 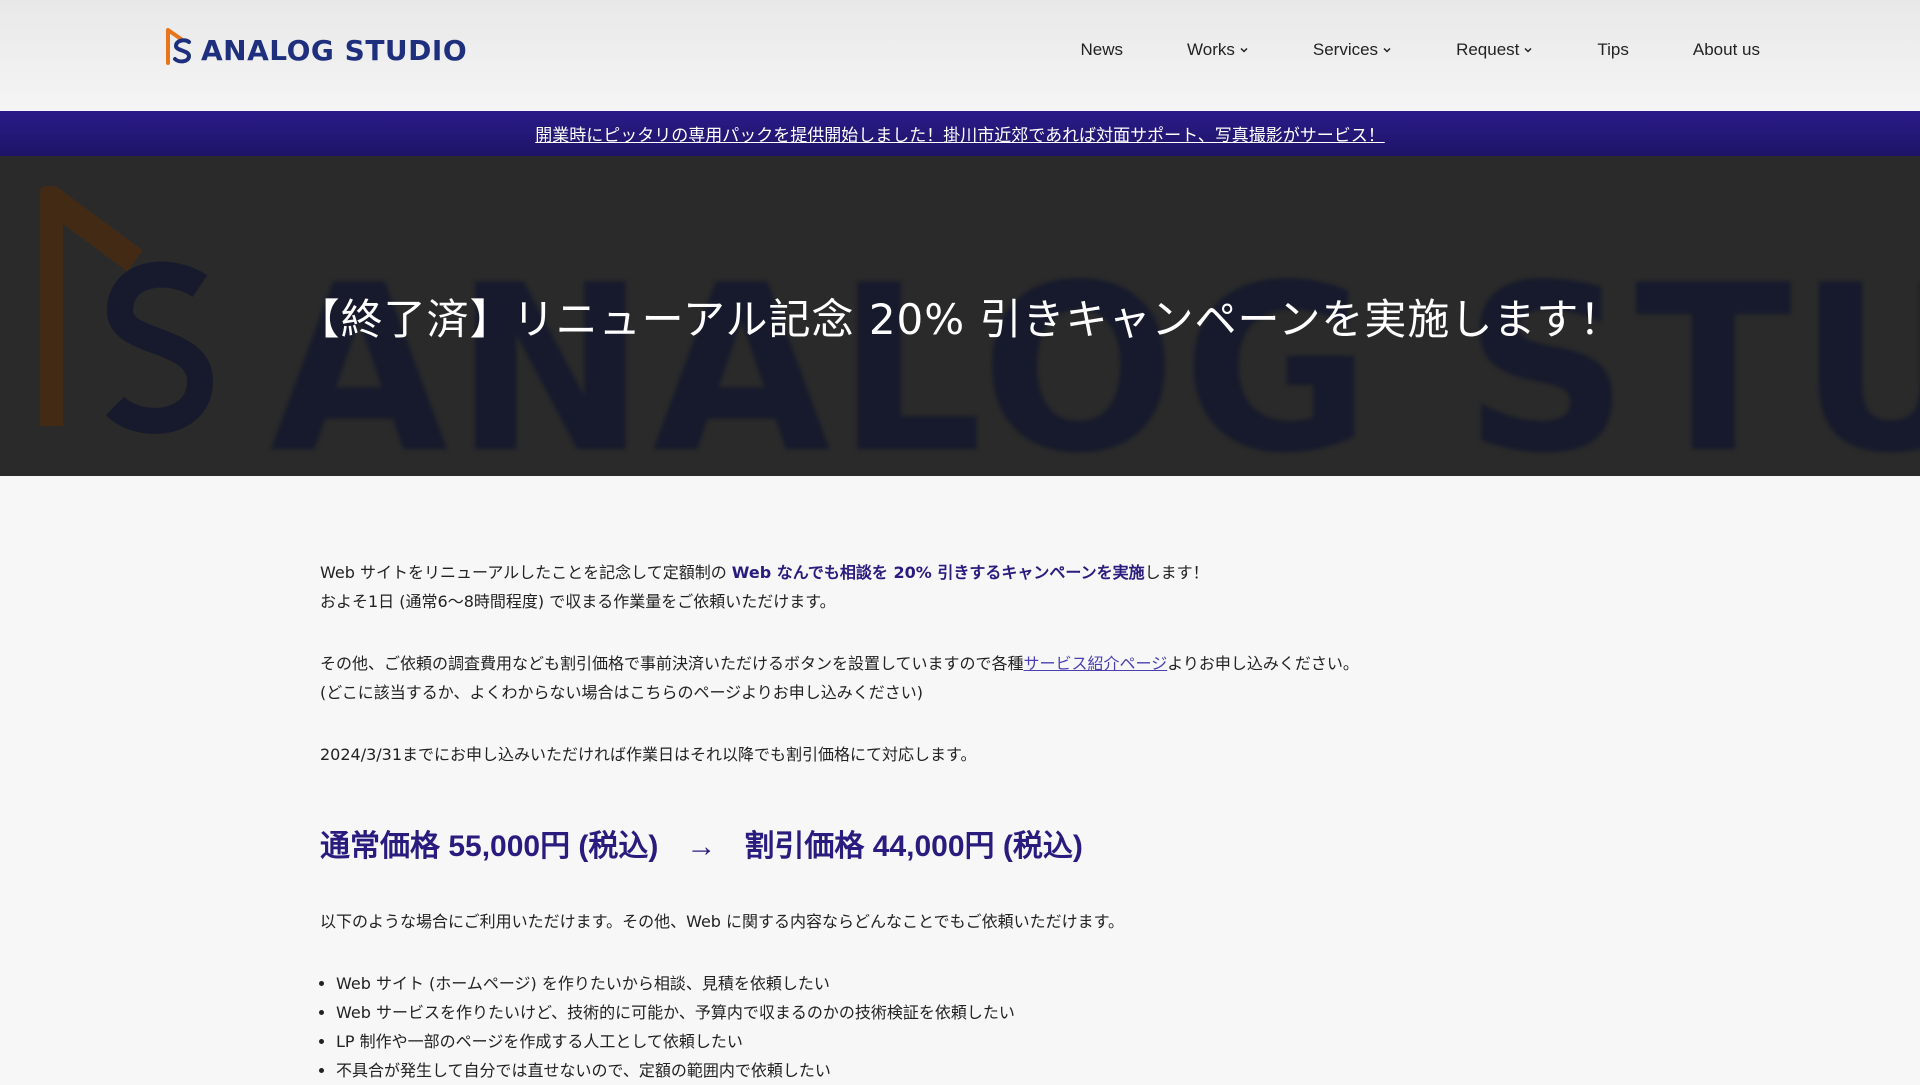 What do you see at coordinates (334, 50) in the screenshot?
I see `logo-text: ANALOG STUDIO` at bounding box center [334, 50].